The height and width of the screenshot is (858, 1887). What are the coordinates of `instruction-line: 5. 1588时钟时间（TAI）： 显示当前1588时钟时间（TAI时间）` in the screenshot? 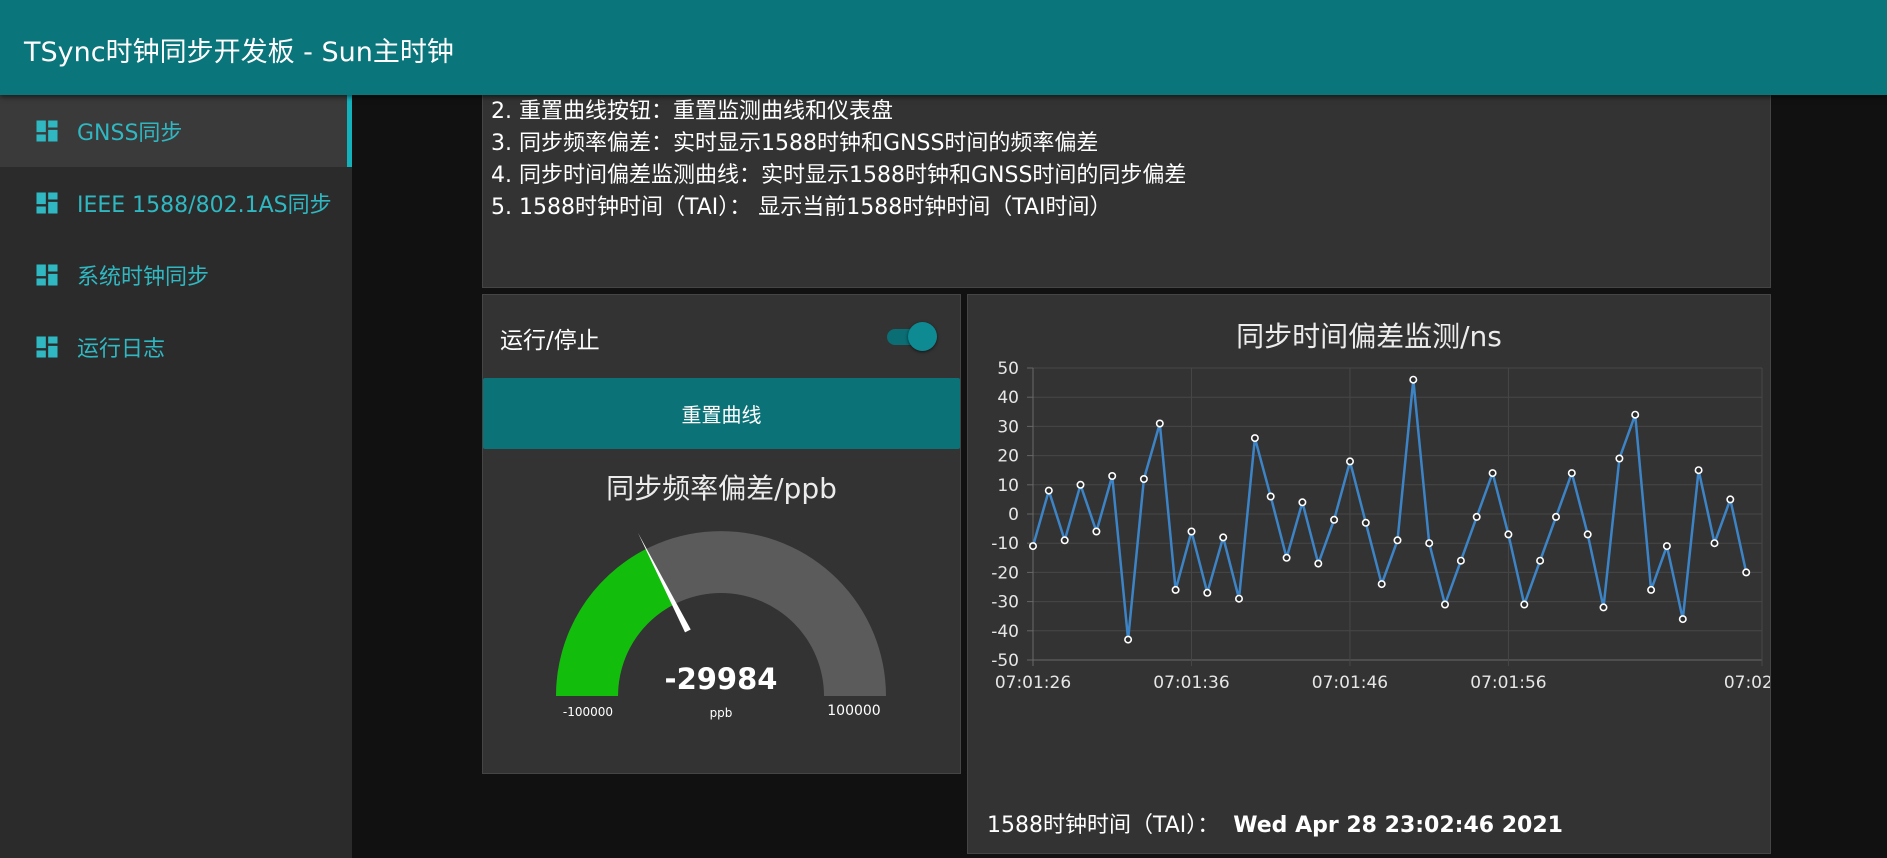 It's located at (801, 207).